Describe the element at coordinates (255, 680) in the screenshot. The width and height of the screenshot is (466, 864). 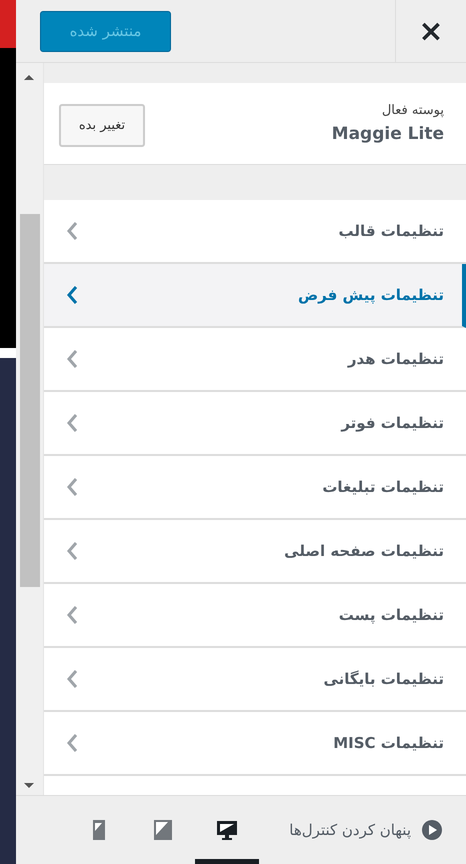
I see `menu-item: تنظیمات بایگانی` at that location.